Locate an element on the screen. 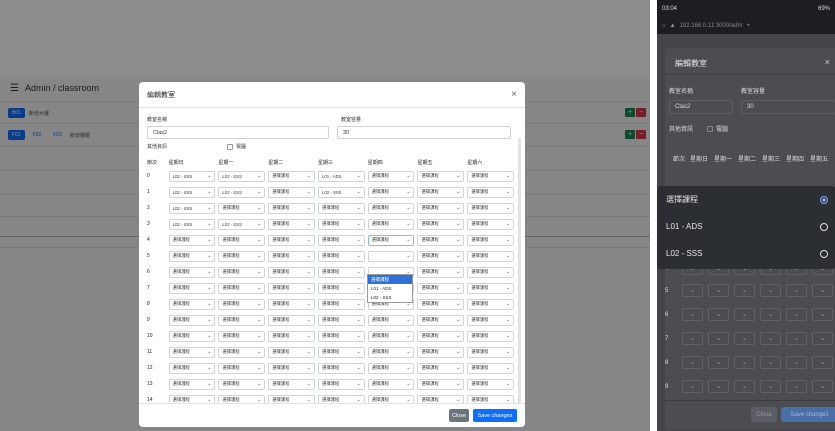 The image size is (835, 431). home-icon: ⌂ is located at coordinates (664, 26).